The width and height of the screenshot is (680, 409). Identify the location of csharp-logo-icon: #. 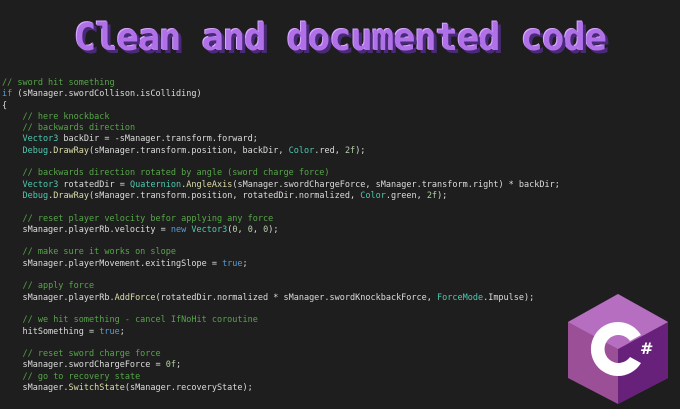
(618, 349).